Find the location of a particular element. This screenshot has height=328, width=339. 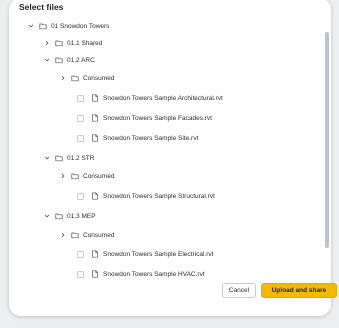

tree-folder-arc-consumed: Consumed is located at coordinates (189, 78).